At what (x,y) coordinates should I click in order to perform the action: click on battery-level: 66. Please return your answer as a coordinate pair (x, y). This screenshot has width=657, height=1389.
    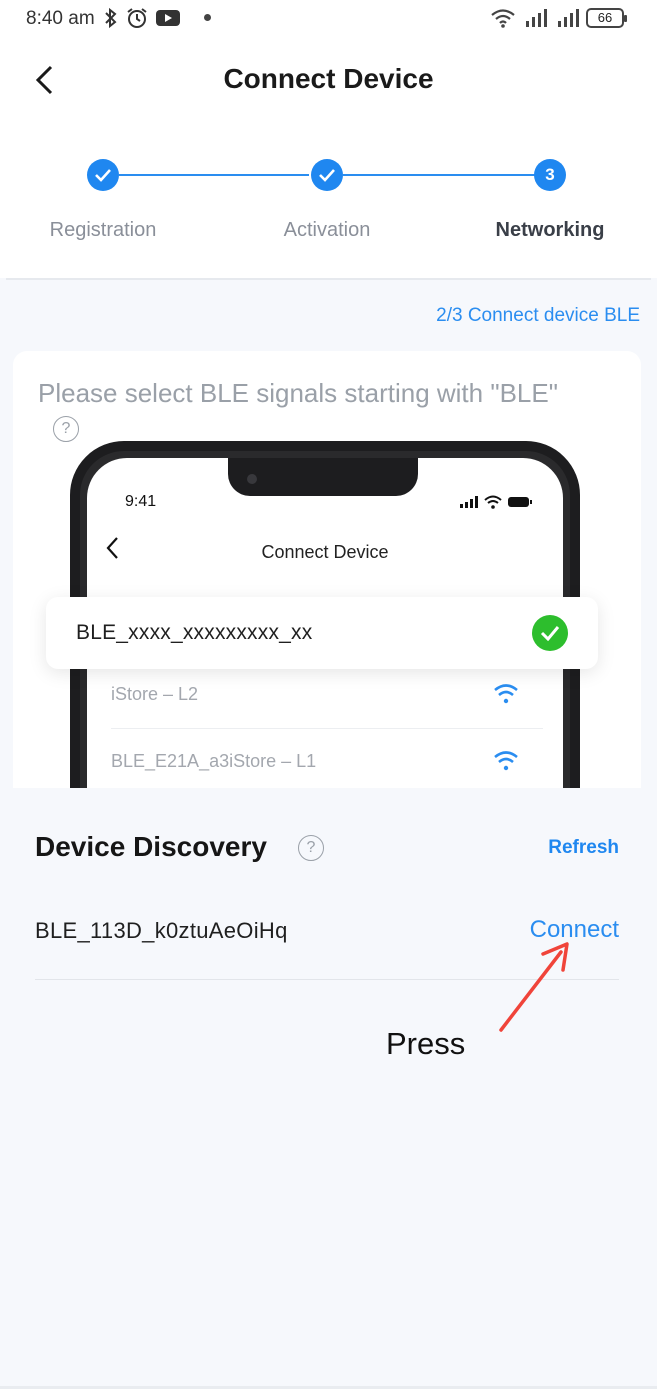
    Looking at the image, I should click on (605, 17).